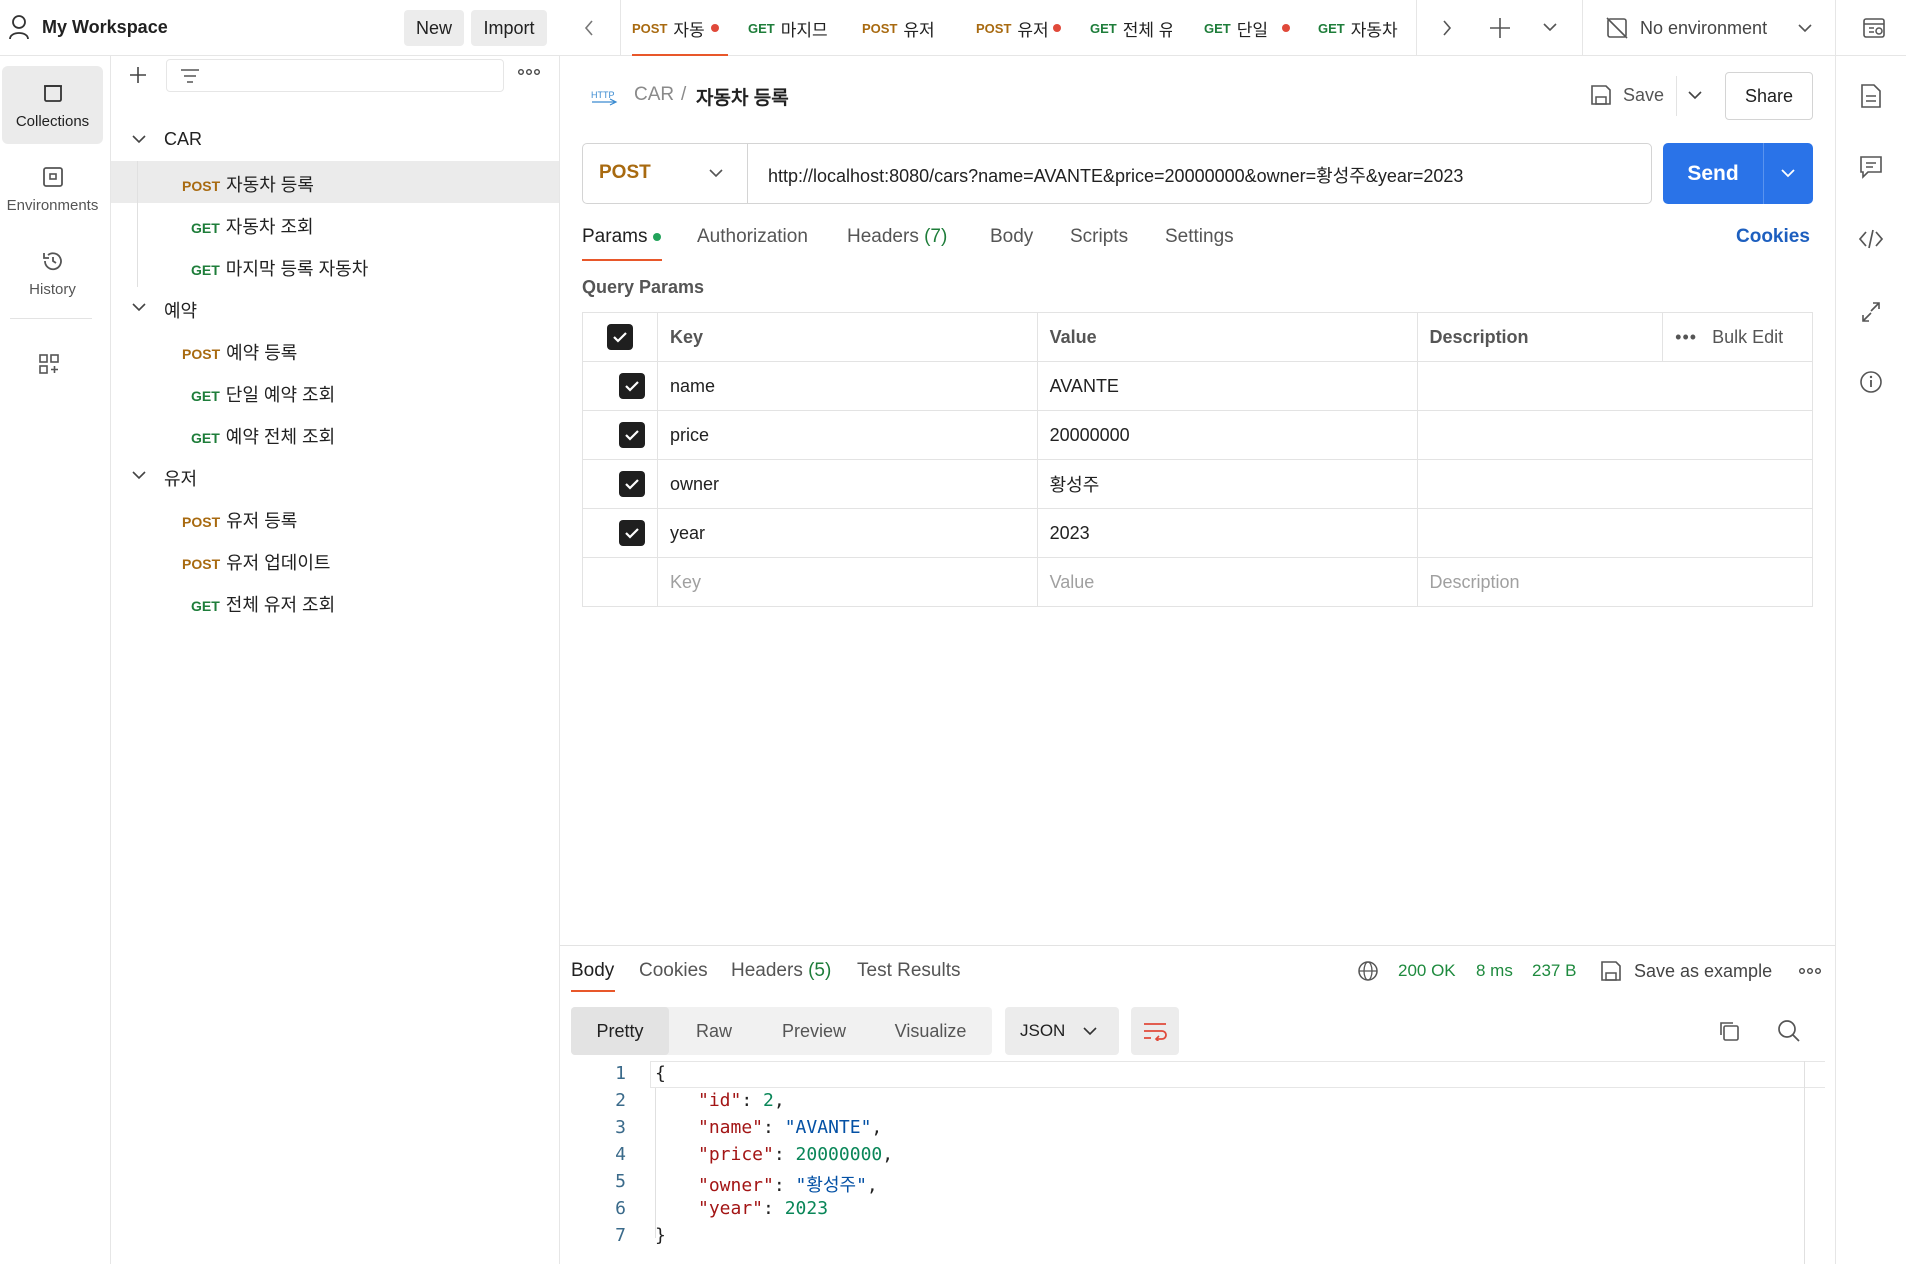  What do you see at coordinates (907, 28) in the screenshot?
I see `tab-user: POST 유저` at bounding box center [907, 28].